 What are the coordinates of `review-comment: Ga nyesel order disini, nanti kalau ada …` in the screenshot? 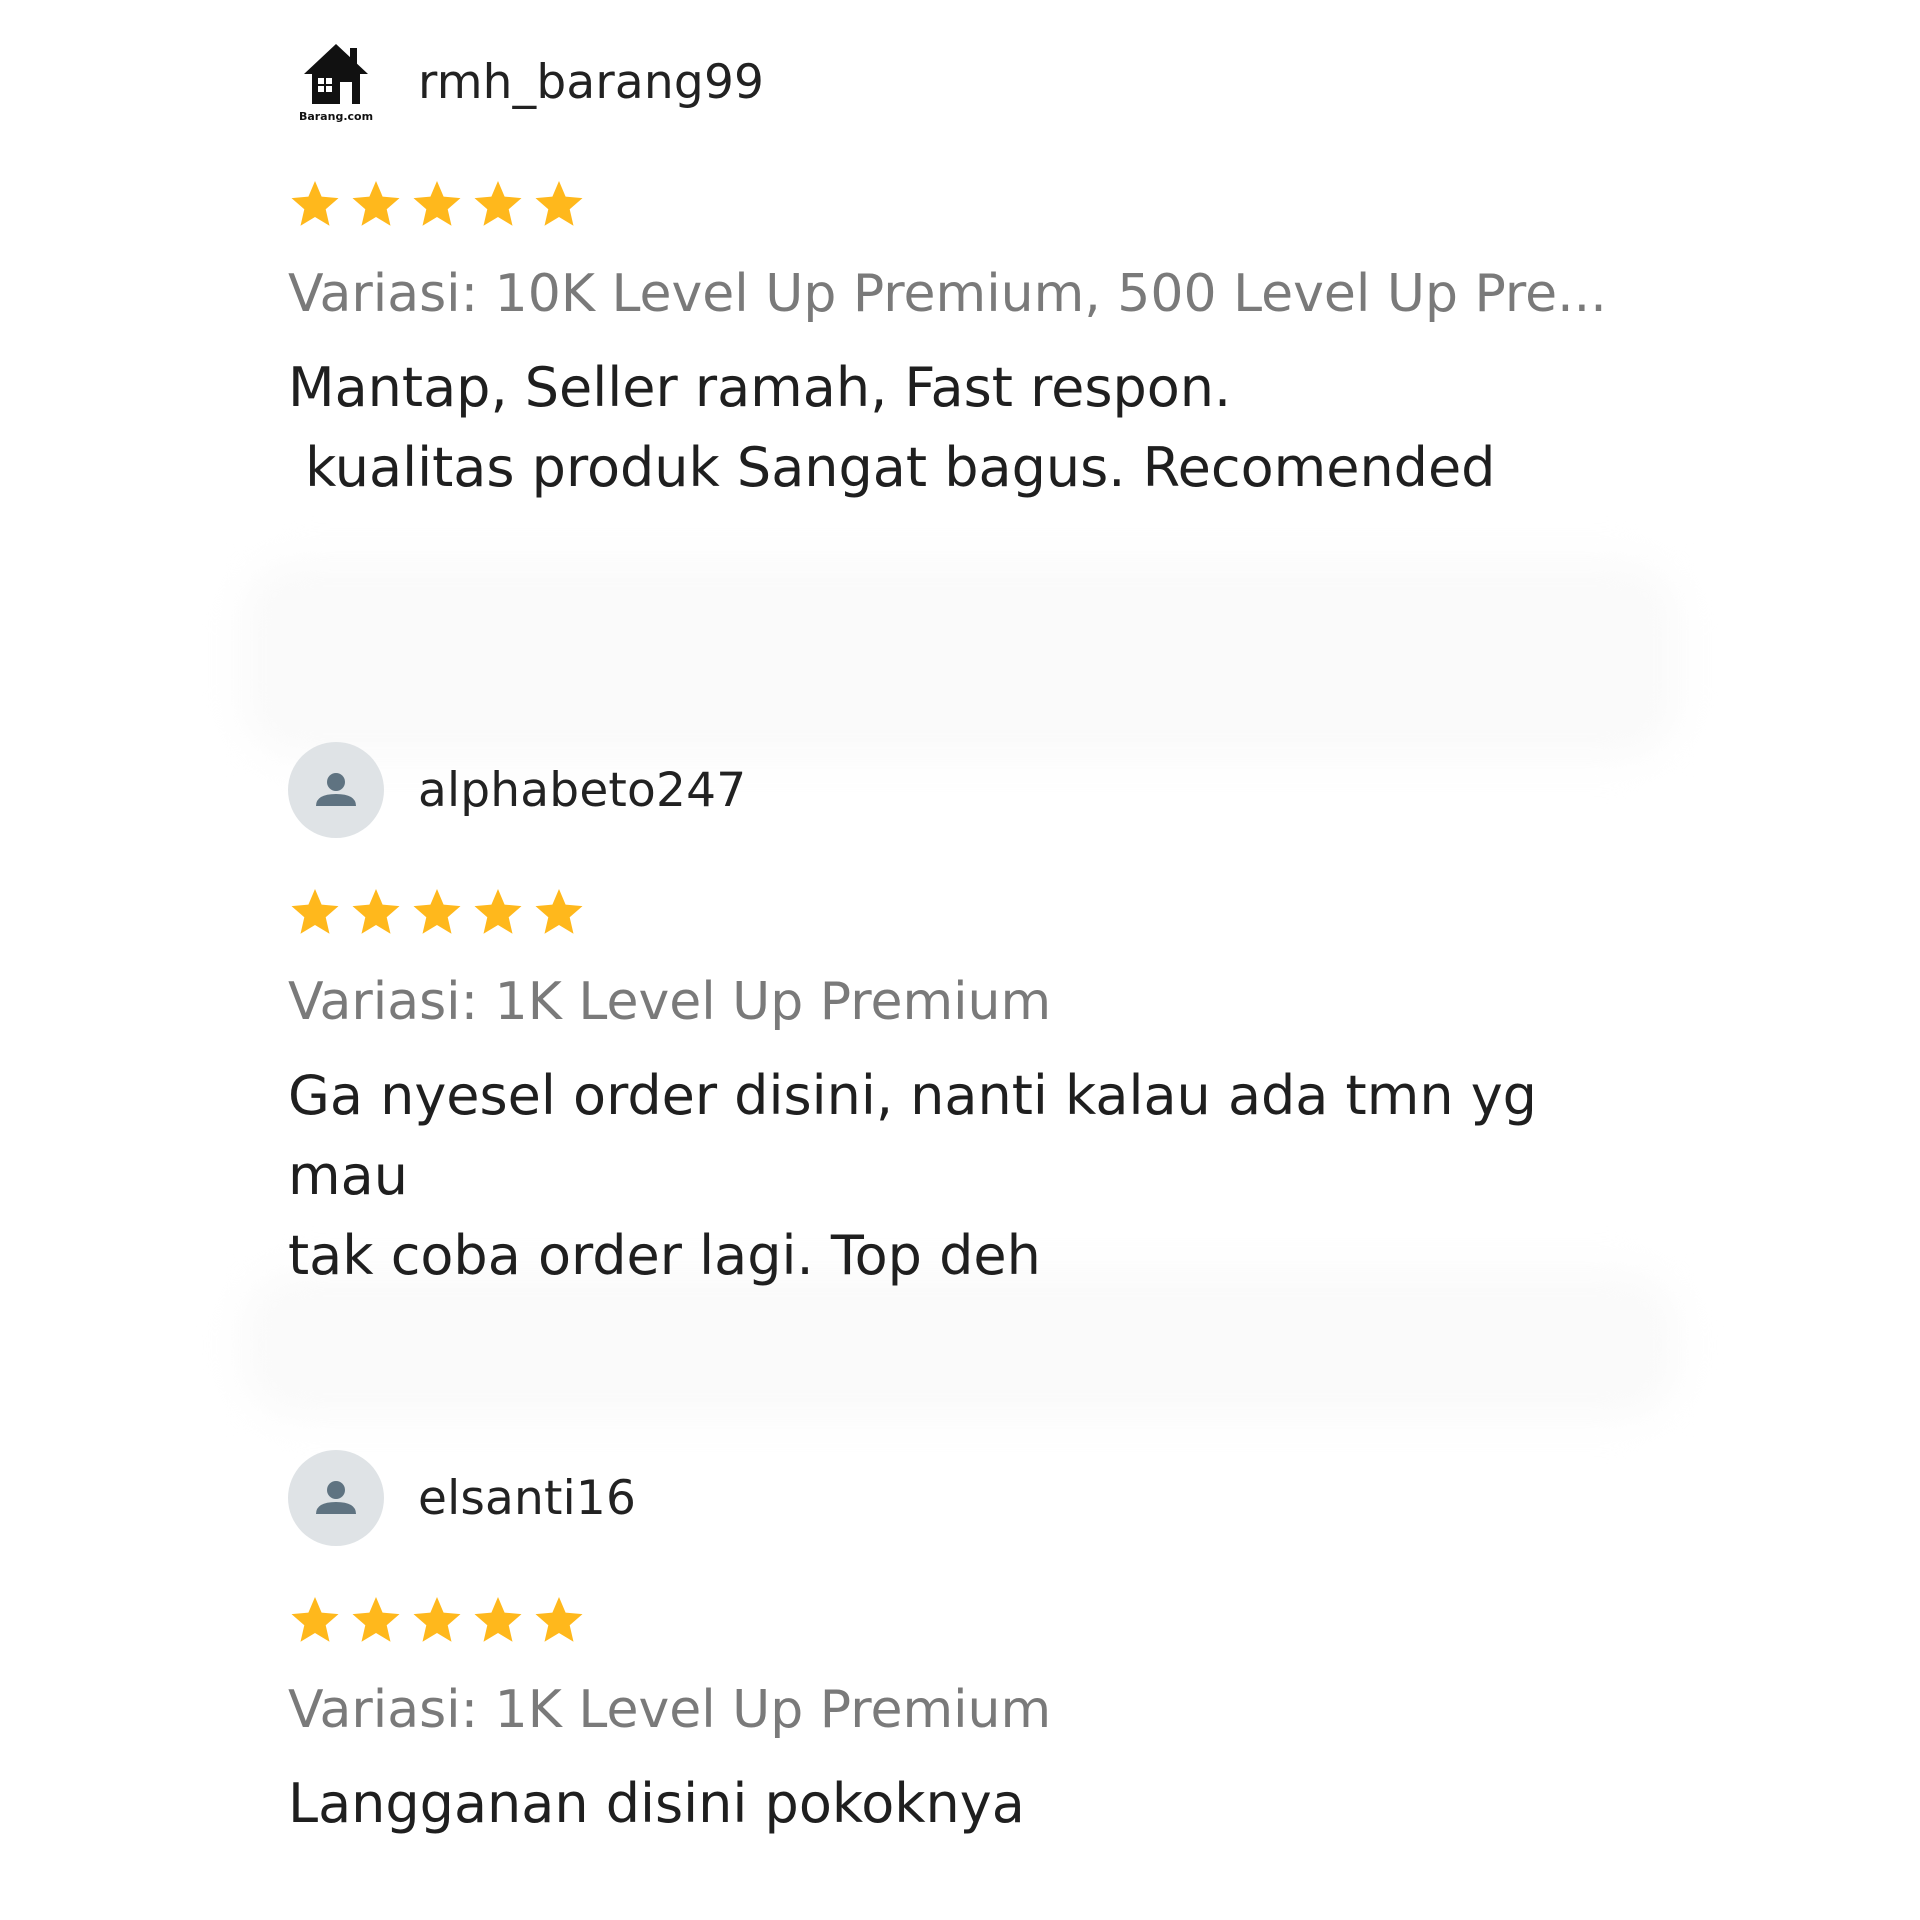 It's located at (912, 1175).